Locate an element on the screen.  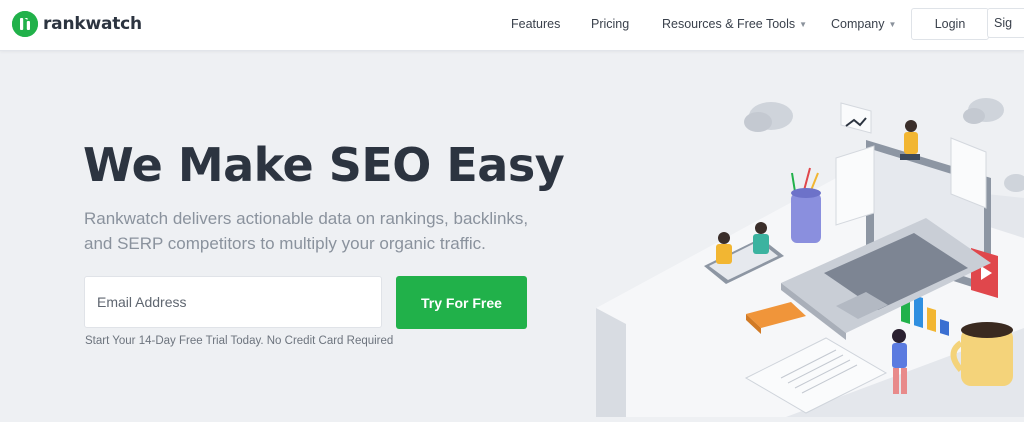
signup-button: Sig is located at coordinates (1005, 23).